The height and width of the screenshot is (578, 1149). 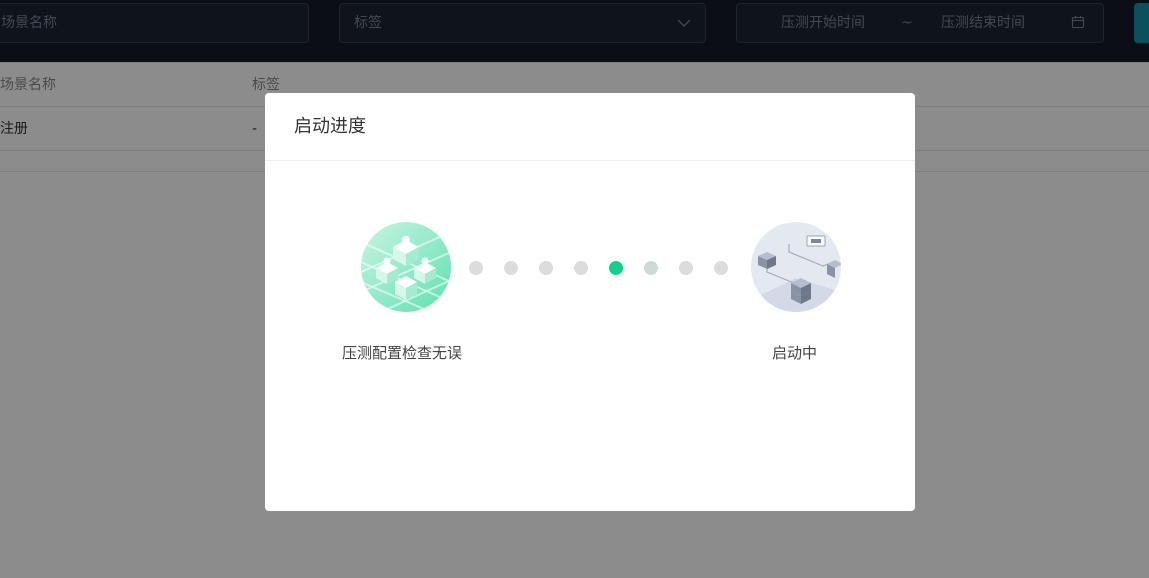 I want to click on dialog-title: 启动进度, so click(x=330, y=126).